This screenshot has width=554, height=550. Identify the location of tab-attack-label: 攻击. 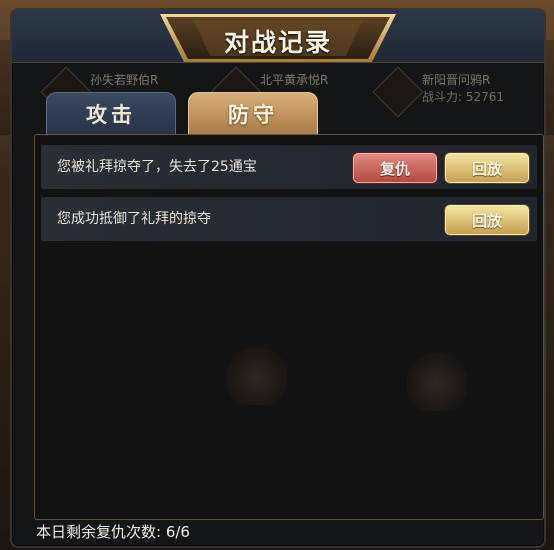
(111, 114).